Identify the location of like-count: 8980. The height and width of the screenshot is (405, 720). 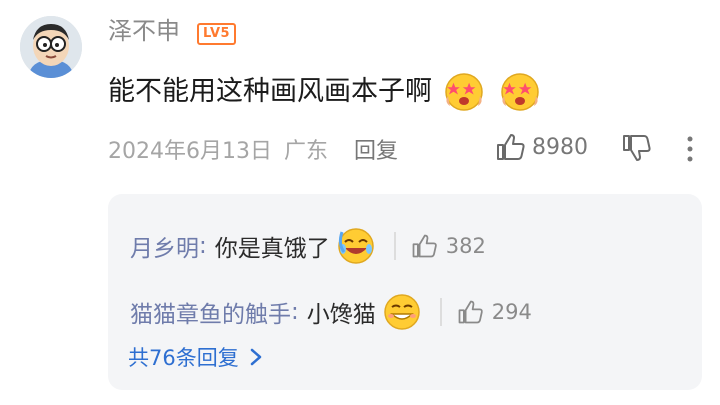
(560, 147).